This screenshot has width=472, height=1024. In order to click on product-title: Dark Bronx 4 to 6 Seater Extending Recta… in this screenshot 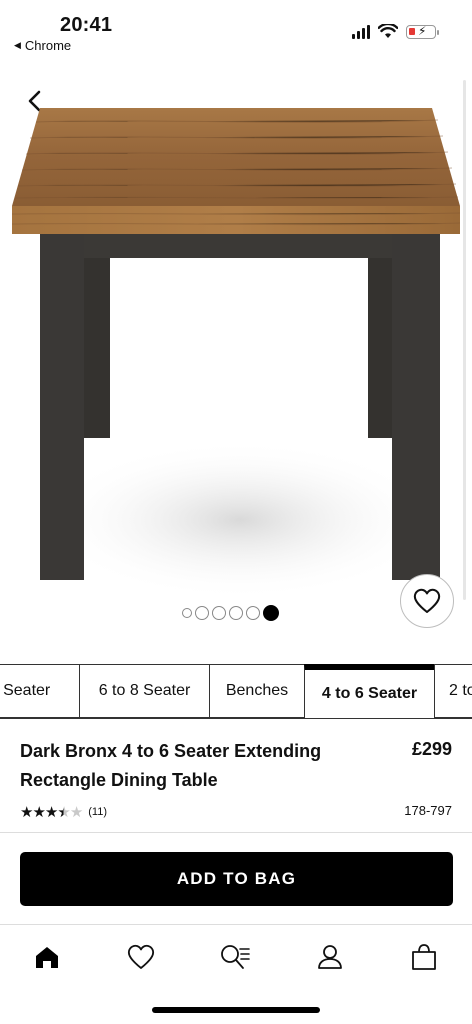, I will do `click(171, 765)`.